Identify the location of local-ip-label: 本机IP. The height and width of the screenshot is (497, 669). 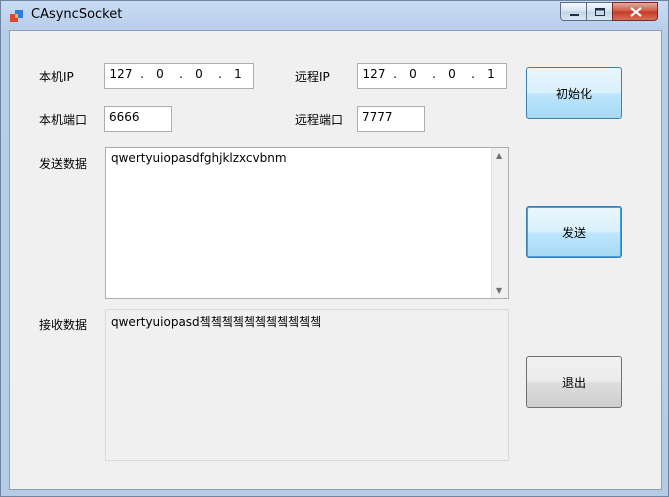
(56, 77).